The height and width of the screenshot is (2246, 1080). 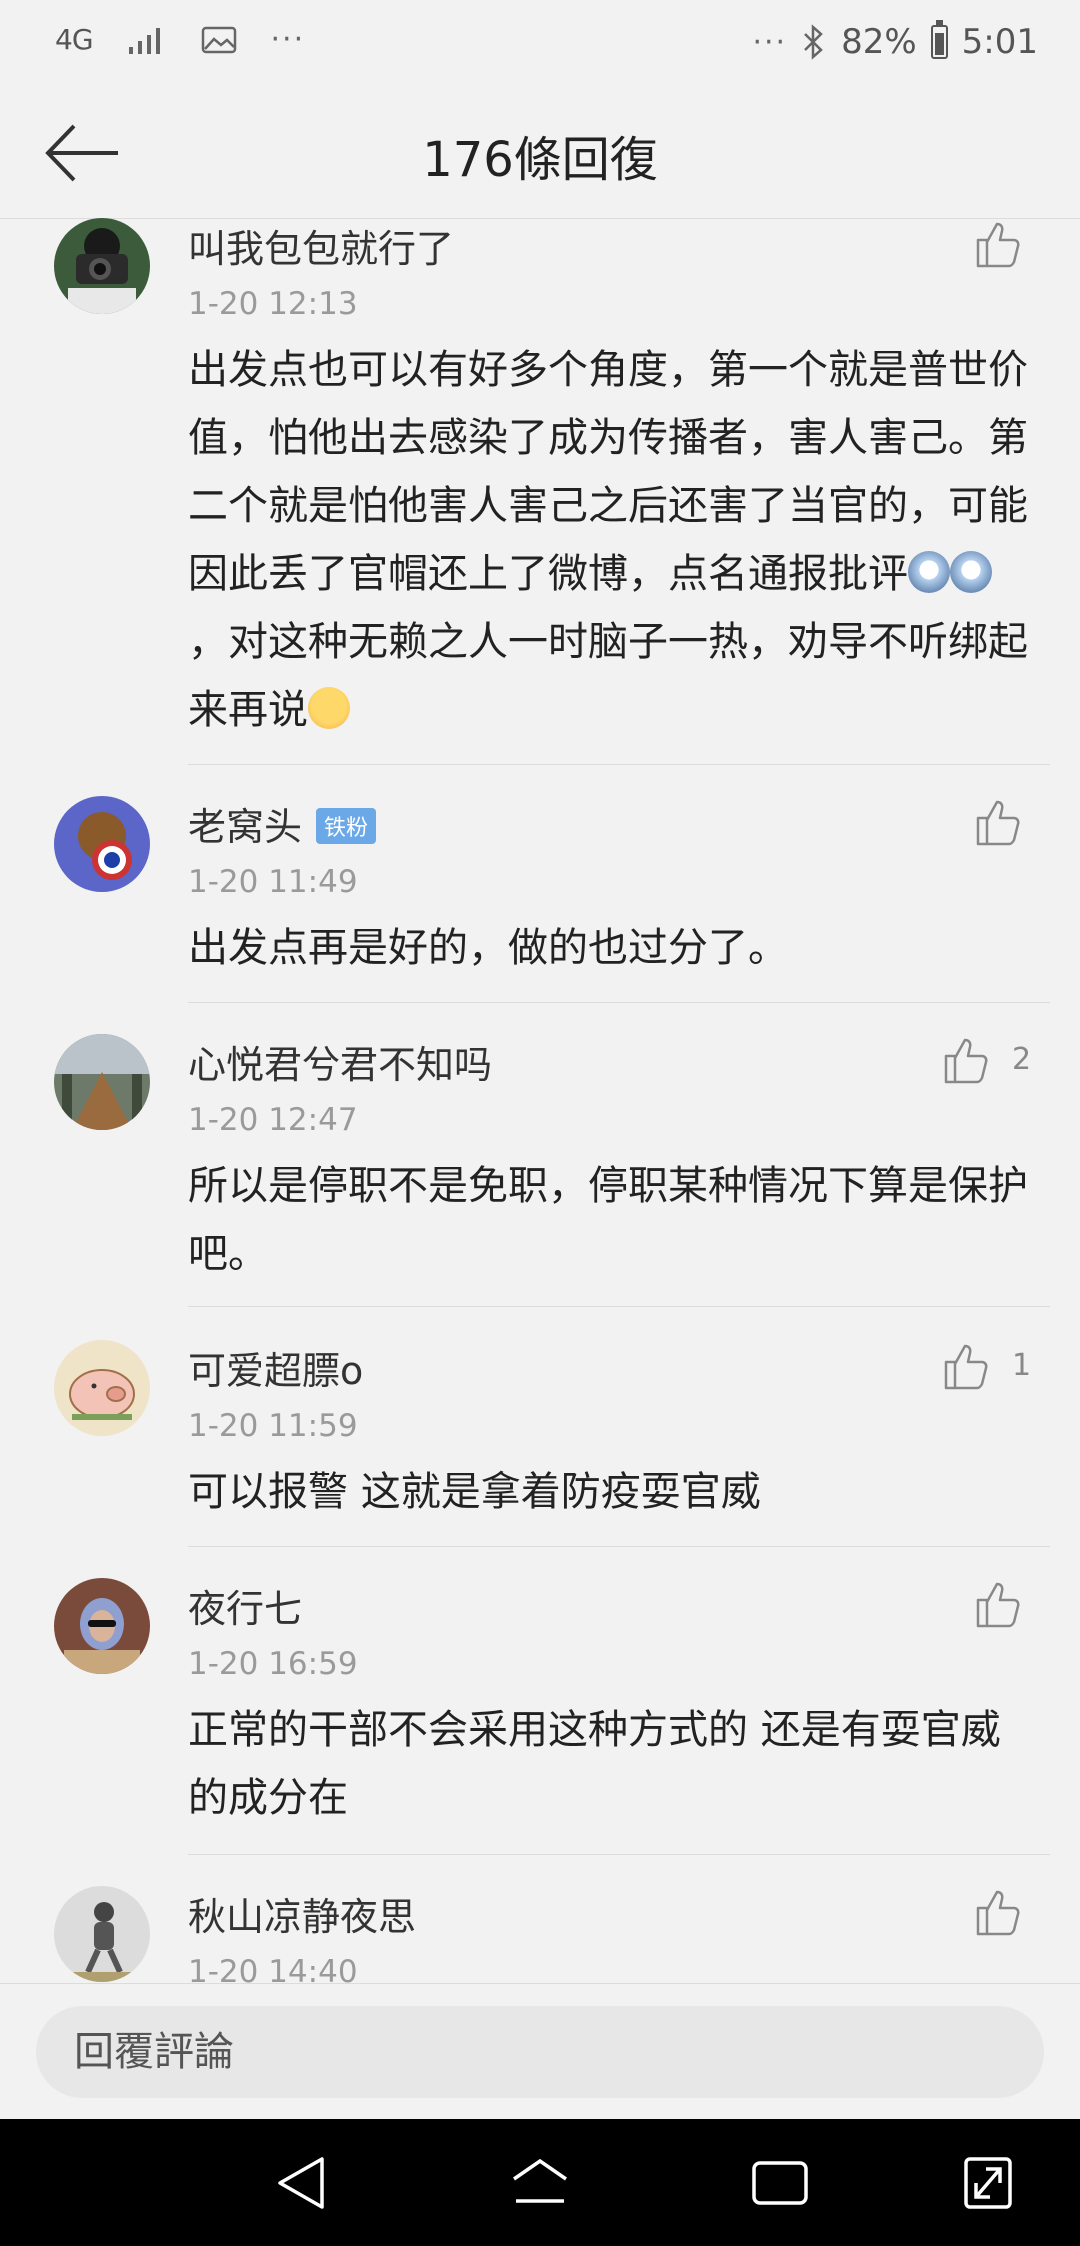 What do you see at coordinates (540, 160) in the screenshot?
I see `page-title: 176條回復` at bounding box center [540, 160].